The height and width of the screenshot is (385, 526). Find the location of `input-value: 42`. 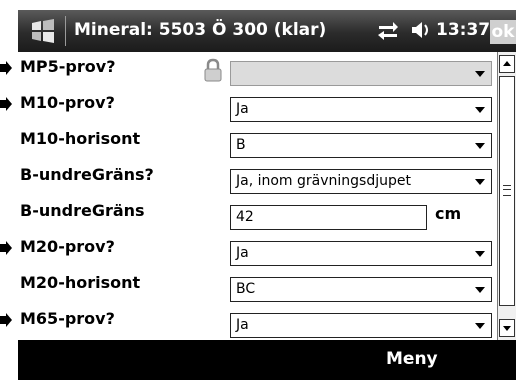

input-value: 42 is located at coordinates (245, 217).